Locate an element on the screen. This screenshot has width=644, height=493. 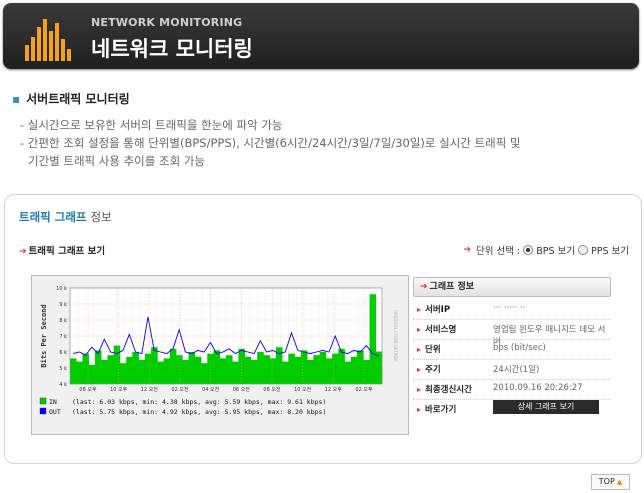
y-axis-label: Bits Per Second is located at coordinates (44, 335).